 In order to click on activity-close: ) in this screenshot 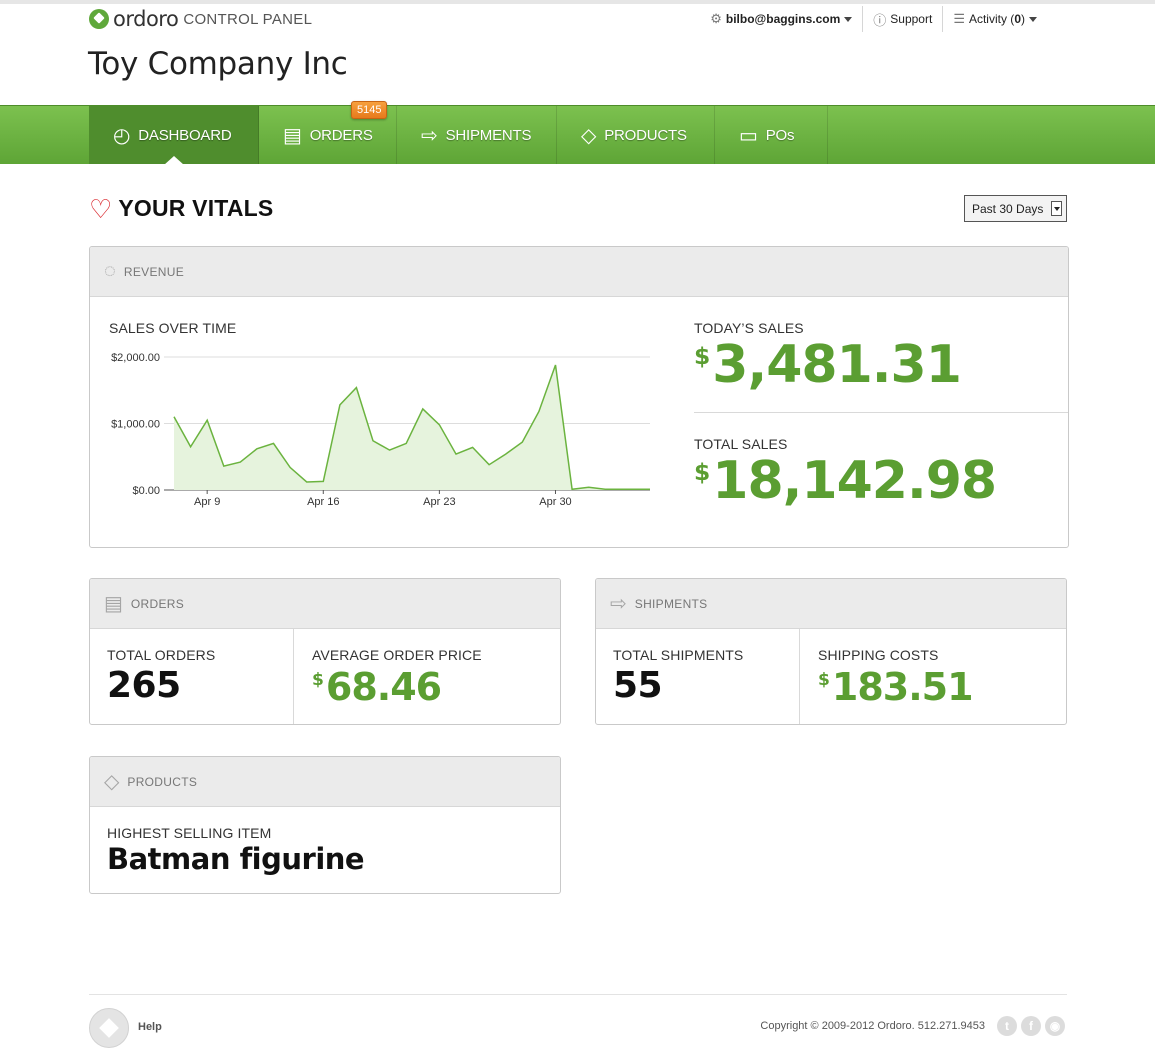, I will do `click(1023, 19)`.